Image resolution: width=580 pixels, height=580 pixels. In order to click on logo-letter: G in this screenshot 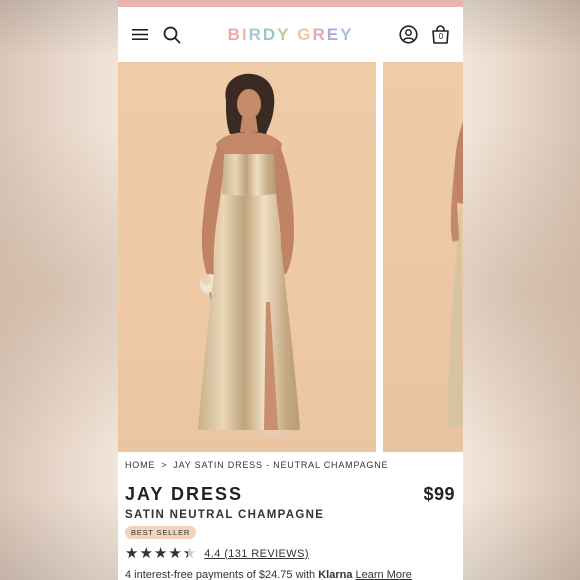, I will do `click(305, 34)`.